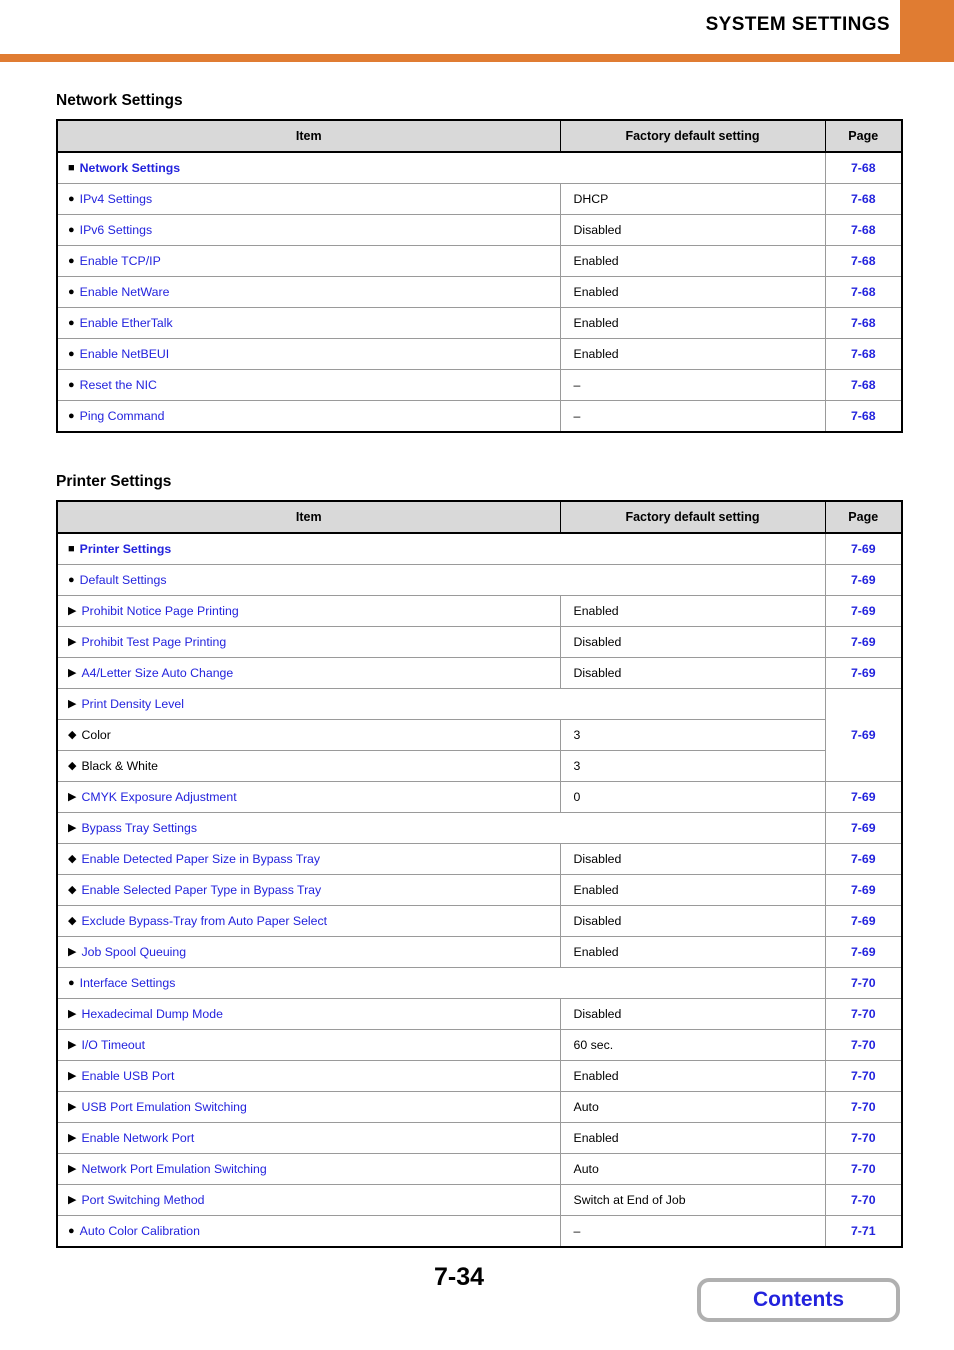 The width and height of the screenshot is (954, 1350). I want to click on row-item-label: Enable NetWare, so click(125, 292).